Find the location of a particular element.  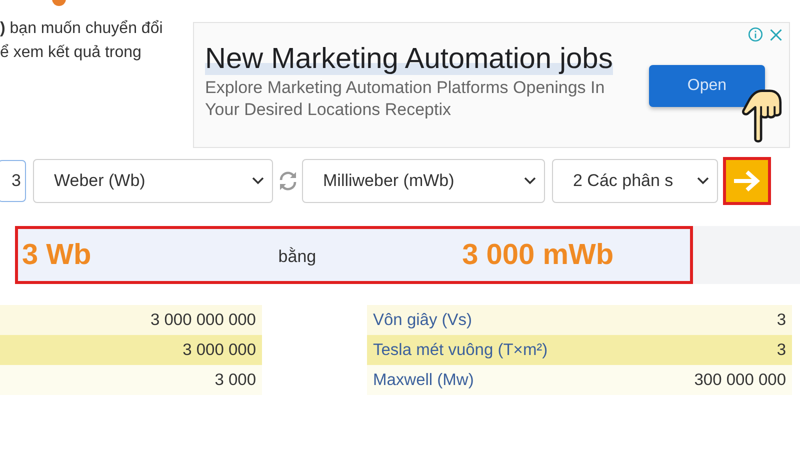

unit-link: Tesla mét vuông (T×m²) is located at coordinates (460, 350).